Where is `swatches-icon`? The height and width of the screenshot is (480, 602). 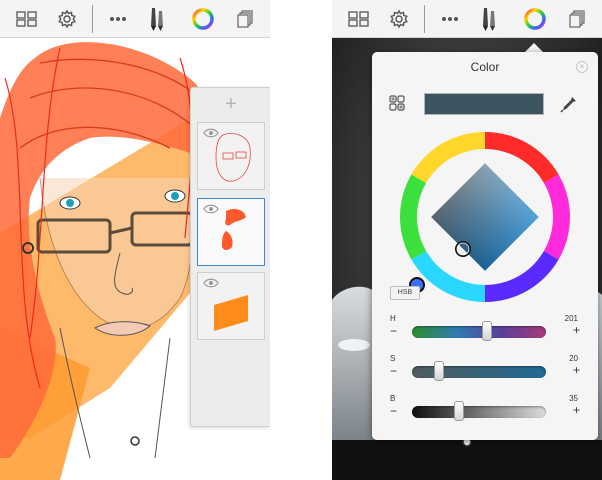 swatches-icon is located at coordinates (397, 103).